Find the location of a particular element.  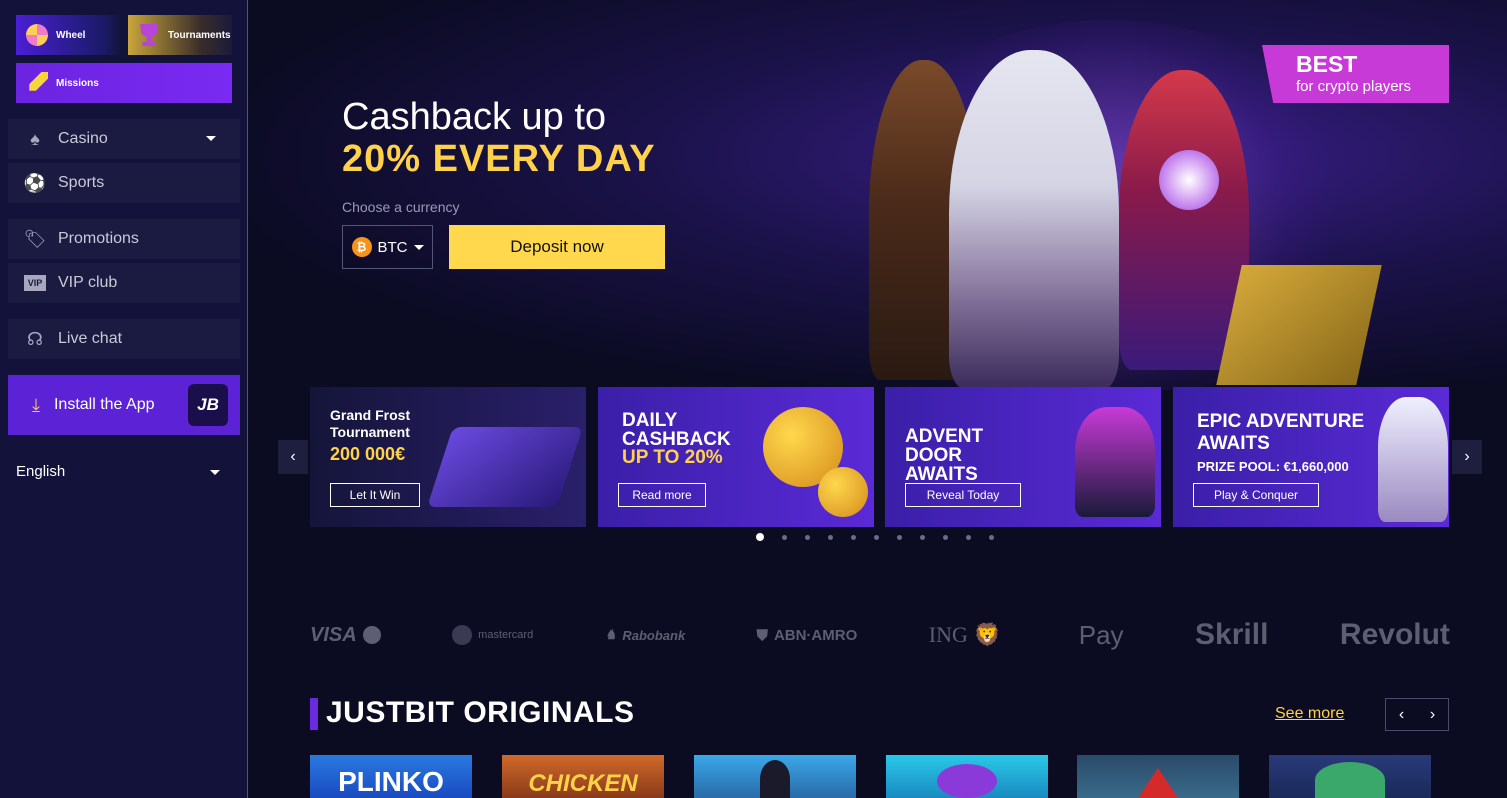

revolut-text: Revolut is located at coordinates (1394, 634).